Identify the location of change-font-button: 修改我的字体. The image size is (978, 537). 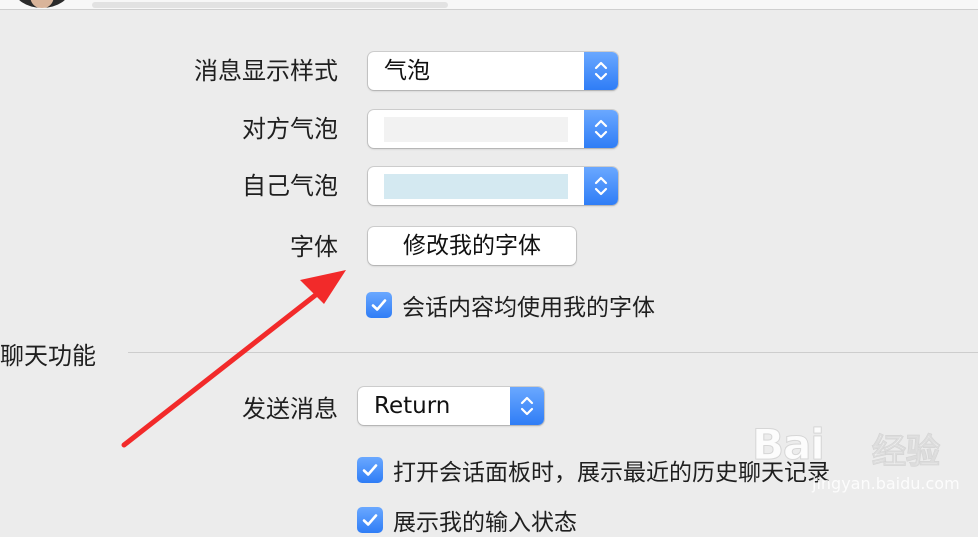
(472, 246).